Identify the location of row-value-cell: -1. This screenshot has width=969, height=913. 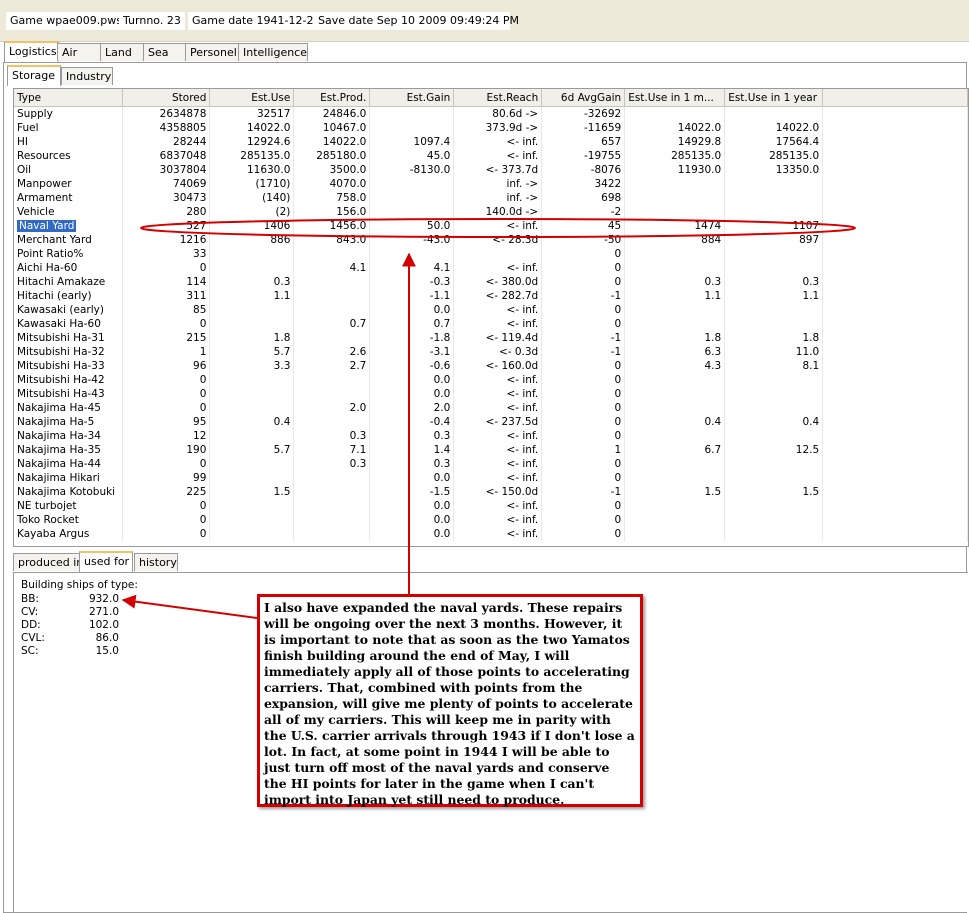
(583, 352).